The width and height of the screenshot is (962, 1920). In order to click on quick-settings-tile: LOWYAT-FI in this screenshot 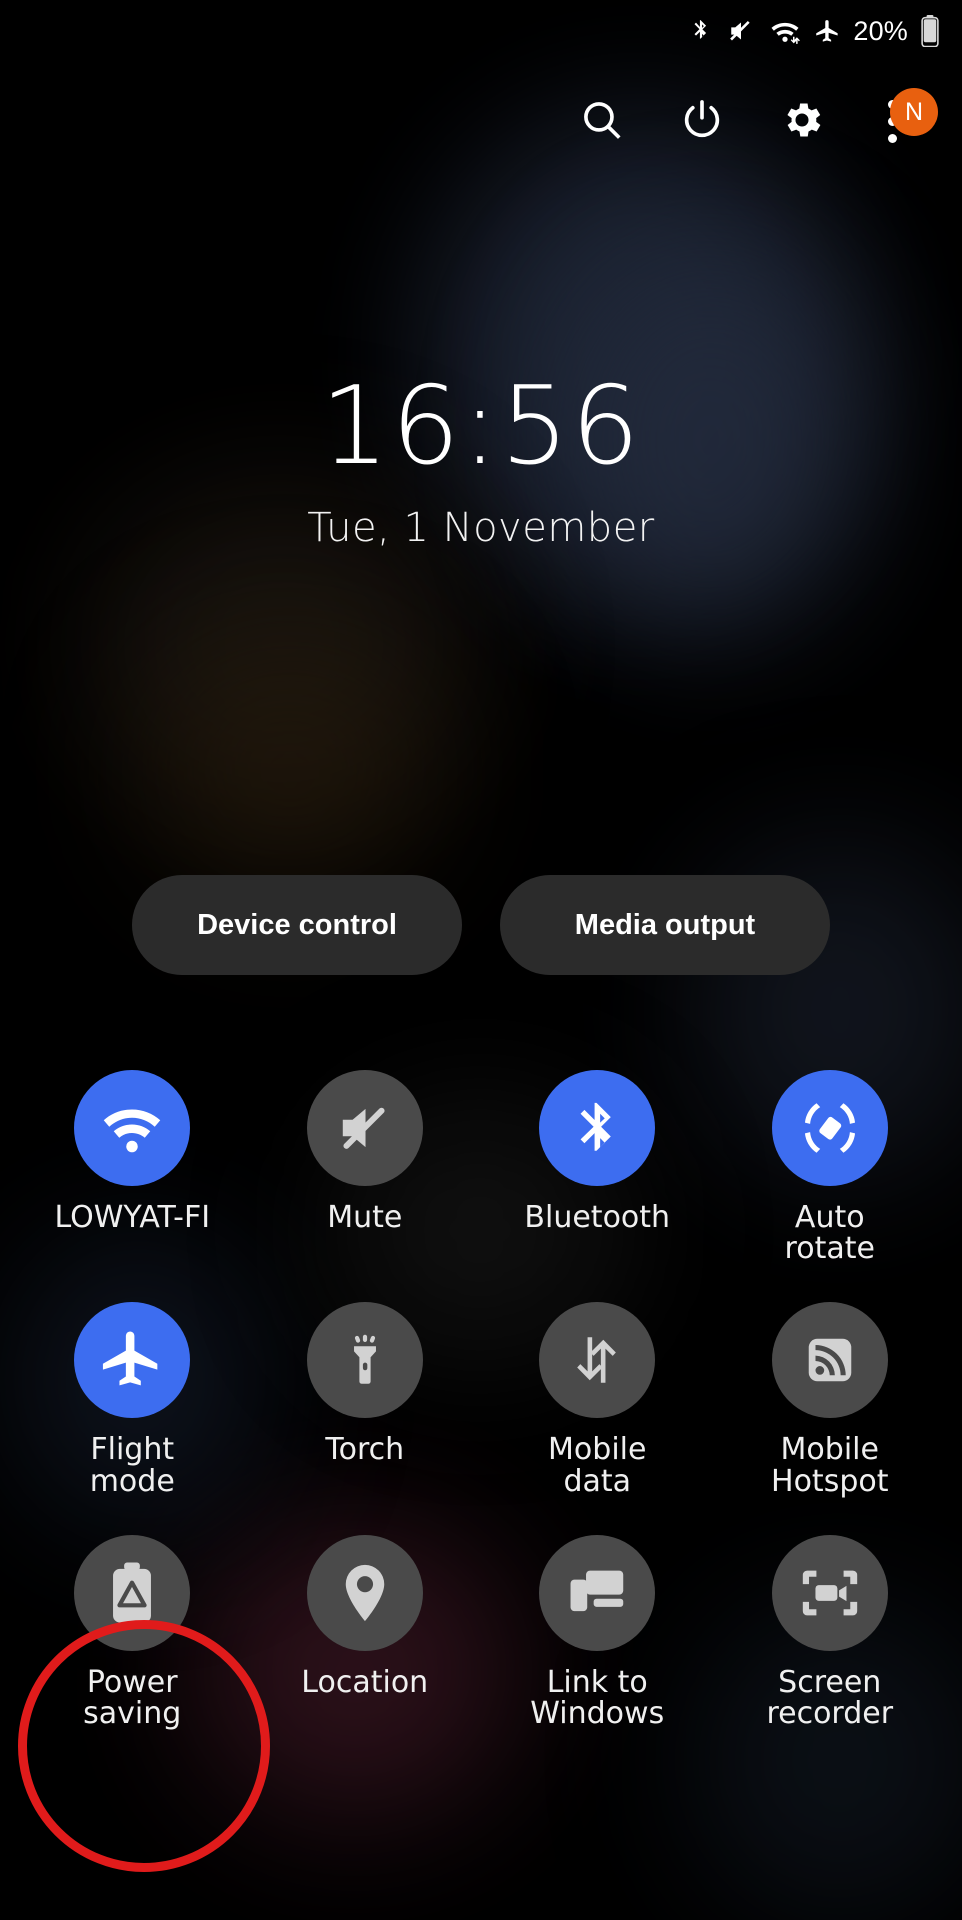, I will do `click(132, 1167)`.